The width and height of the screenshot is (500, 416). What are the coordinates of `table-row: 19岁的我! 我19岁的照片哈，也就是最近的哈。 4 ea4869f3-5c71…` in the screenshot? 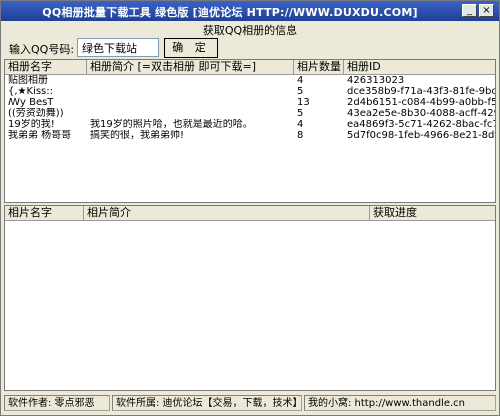 It's located at (250, 124).